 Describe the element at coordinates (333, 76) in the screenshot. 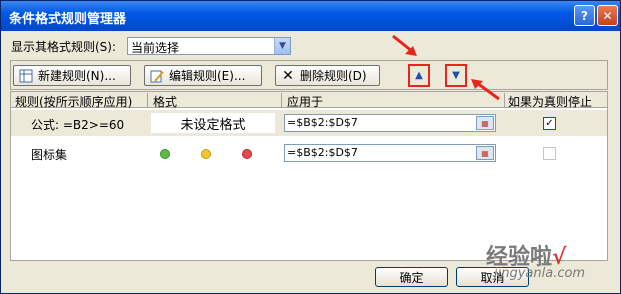

I see `delete-rule-label: 删除规则(D)` at that location.